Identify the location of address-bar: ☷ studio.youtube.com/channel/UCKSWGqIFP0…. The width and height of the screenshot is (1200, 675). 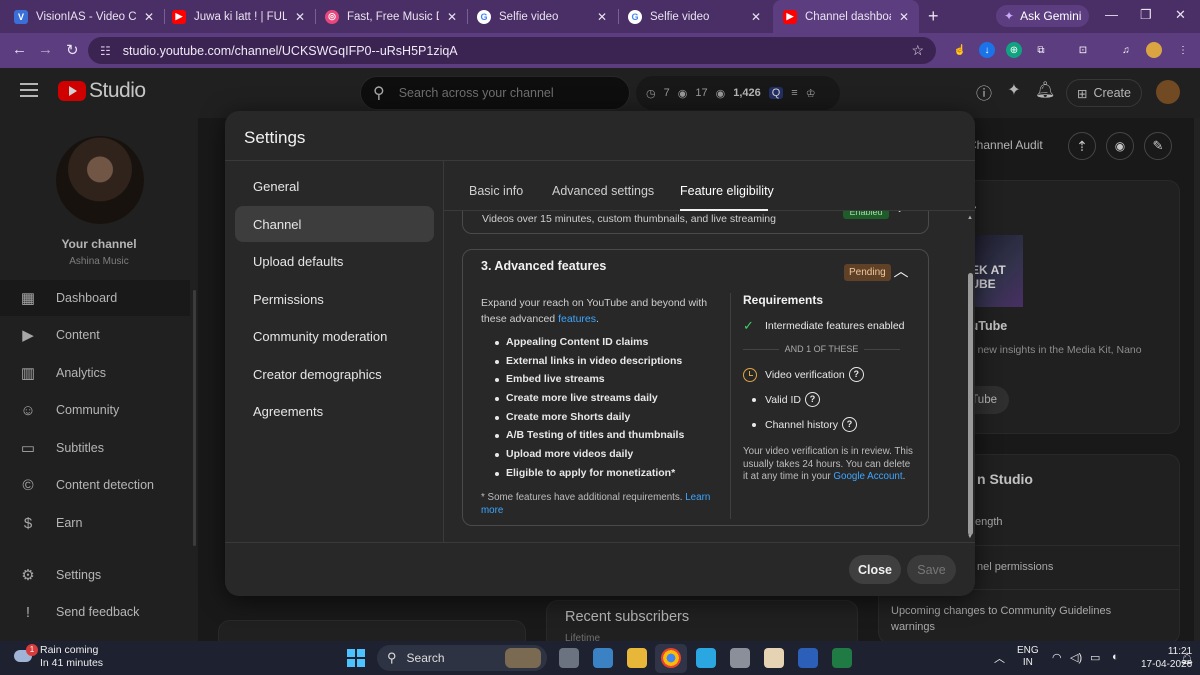
(512, 50).